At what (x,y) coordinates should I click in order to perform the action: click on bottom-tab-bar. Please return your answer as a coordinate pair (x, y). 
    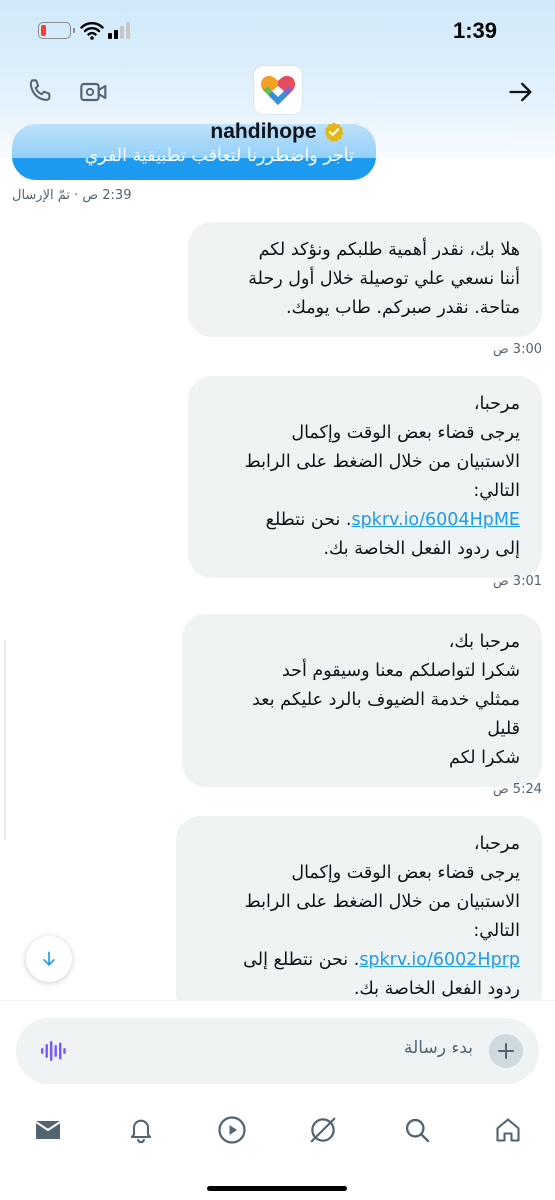
    Looking at the image, I should click on (277, 1150).